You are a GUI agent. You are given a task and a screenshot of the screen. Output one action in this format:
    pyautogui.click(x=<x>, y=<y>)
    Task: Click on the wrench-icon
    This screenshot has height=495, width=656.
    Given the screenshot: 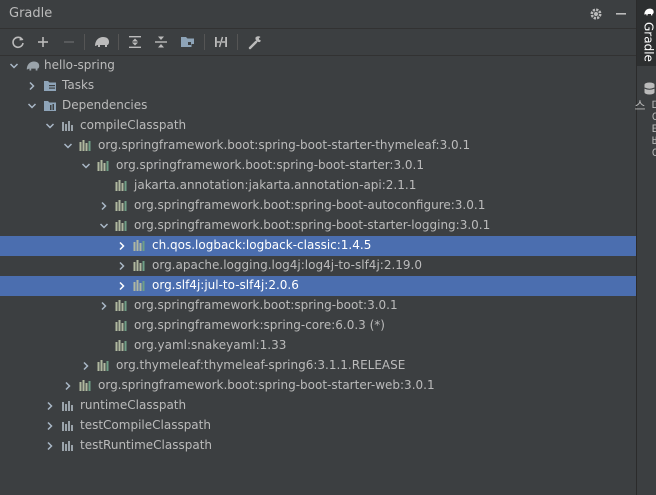 What is the action you would take?
    pyautogui.click(x=254, y=43)
    